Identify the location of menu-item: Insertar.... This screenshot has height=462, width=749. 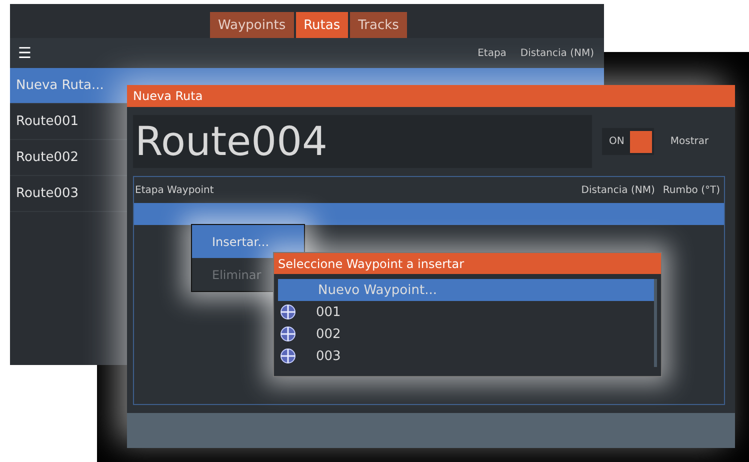
(248, 241).